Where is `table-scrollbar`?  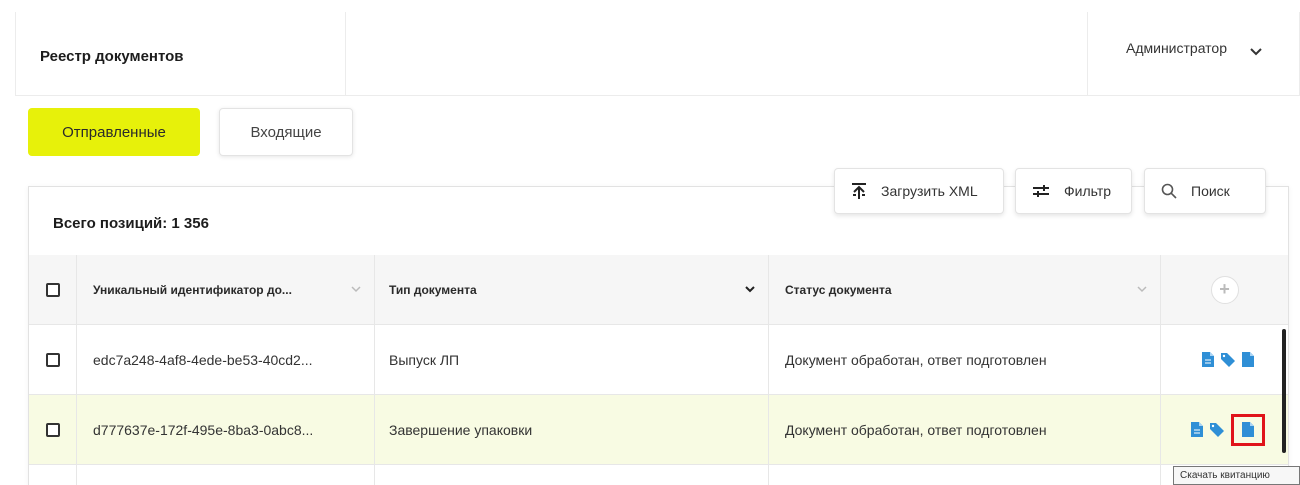 table-scrollbar is located at coordinates (1284, 391).